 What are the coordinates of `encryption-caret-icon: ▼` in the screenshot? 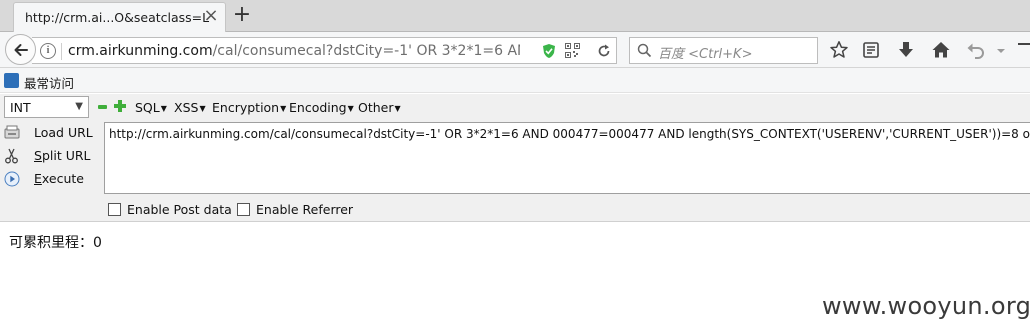 It's located at (283, 108).